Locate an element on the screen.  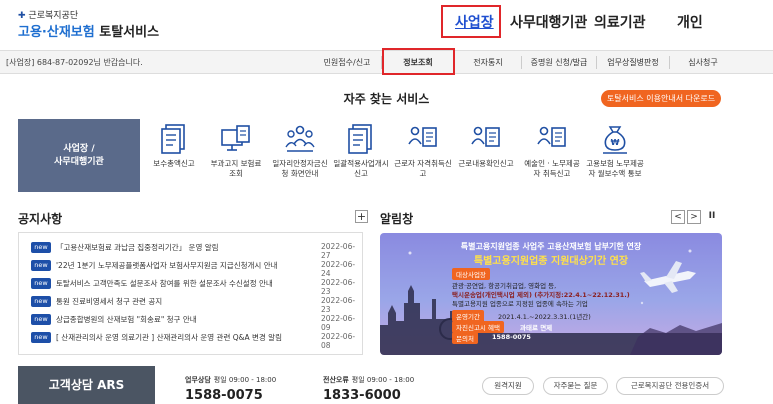
next-arrow-icon: > is located at coordinates (694, 217).